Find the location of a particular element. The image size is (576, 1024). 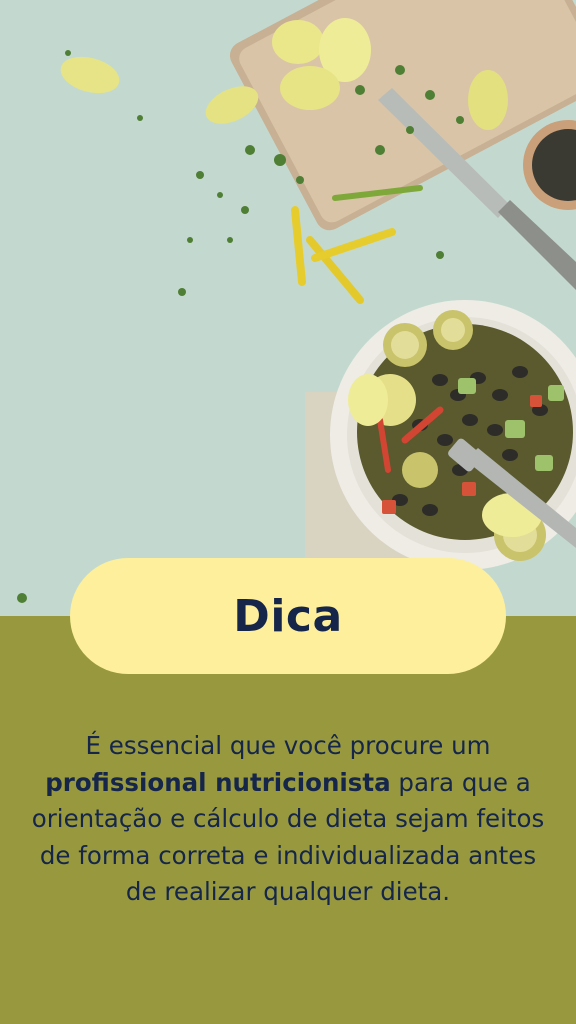

tip-text-bold: profissional nutricionista is located at coordinates (218, 782).